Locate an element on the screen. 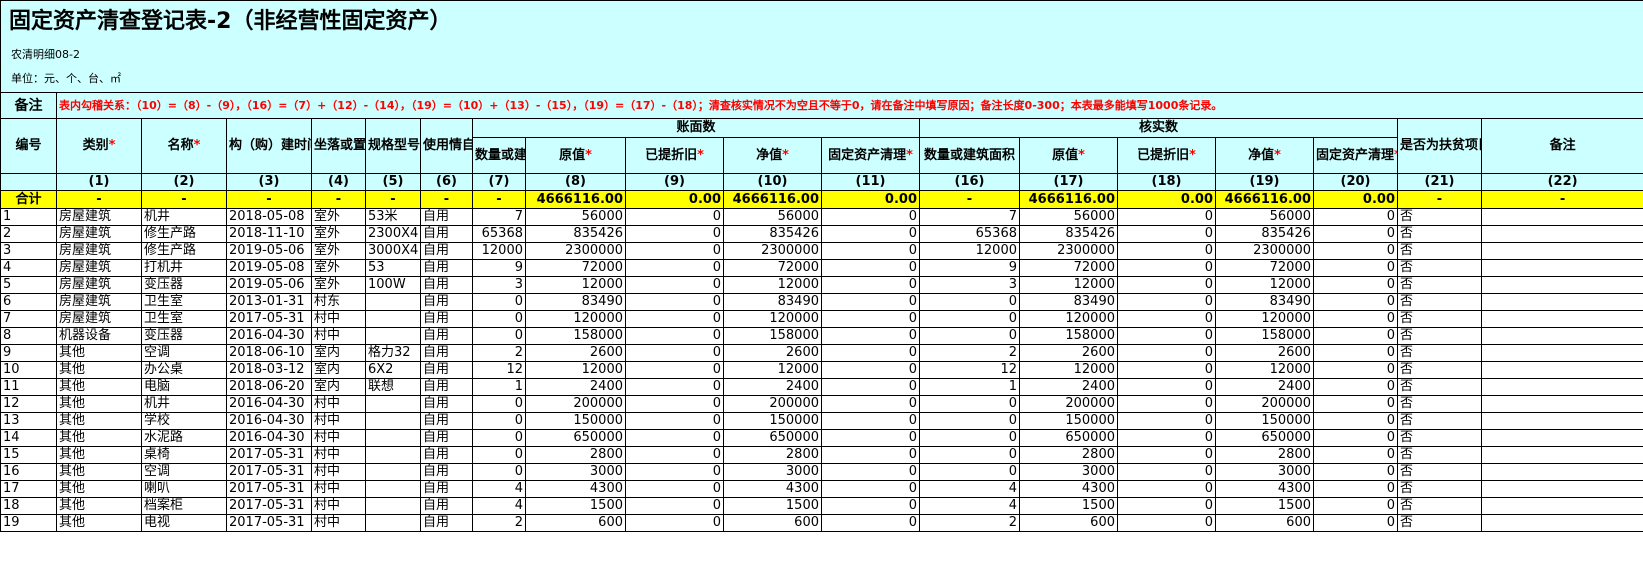  table-row-cell: 2600 is located at coordinates (1068, 353).